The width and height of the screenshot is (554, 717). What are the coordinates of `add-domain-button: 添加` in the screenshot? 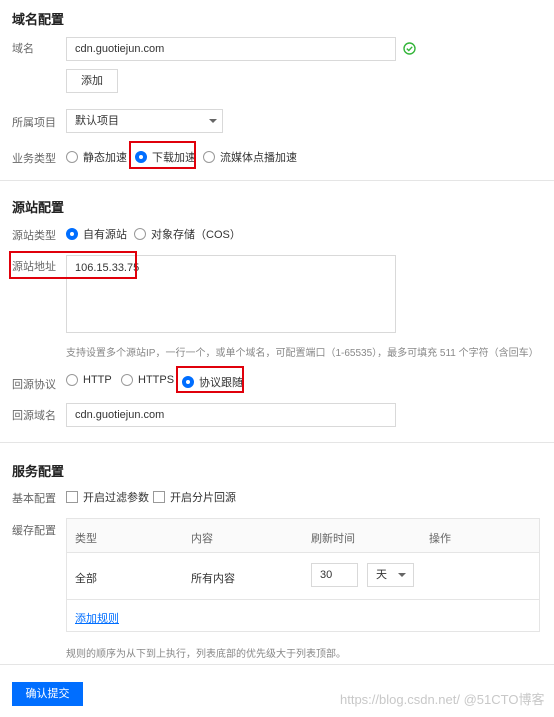 It's located at (92, 81).